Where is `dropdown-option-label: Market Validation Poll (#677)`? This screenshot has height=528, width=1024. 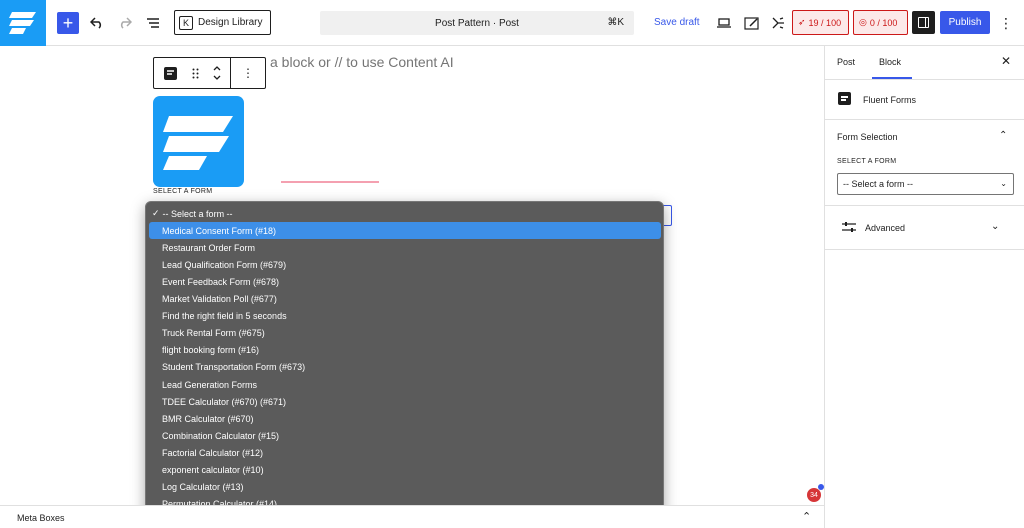 dropdown-option-label: Market Validation Poll (#677) is located at coordinates (219, 299).